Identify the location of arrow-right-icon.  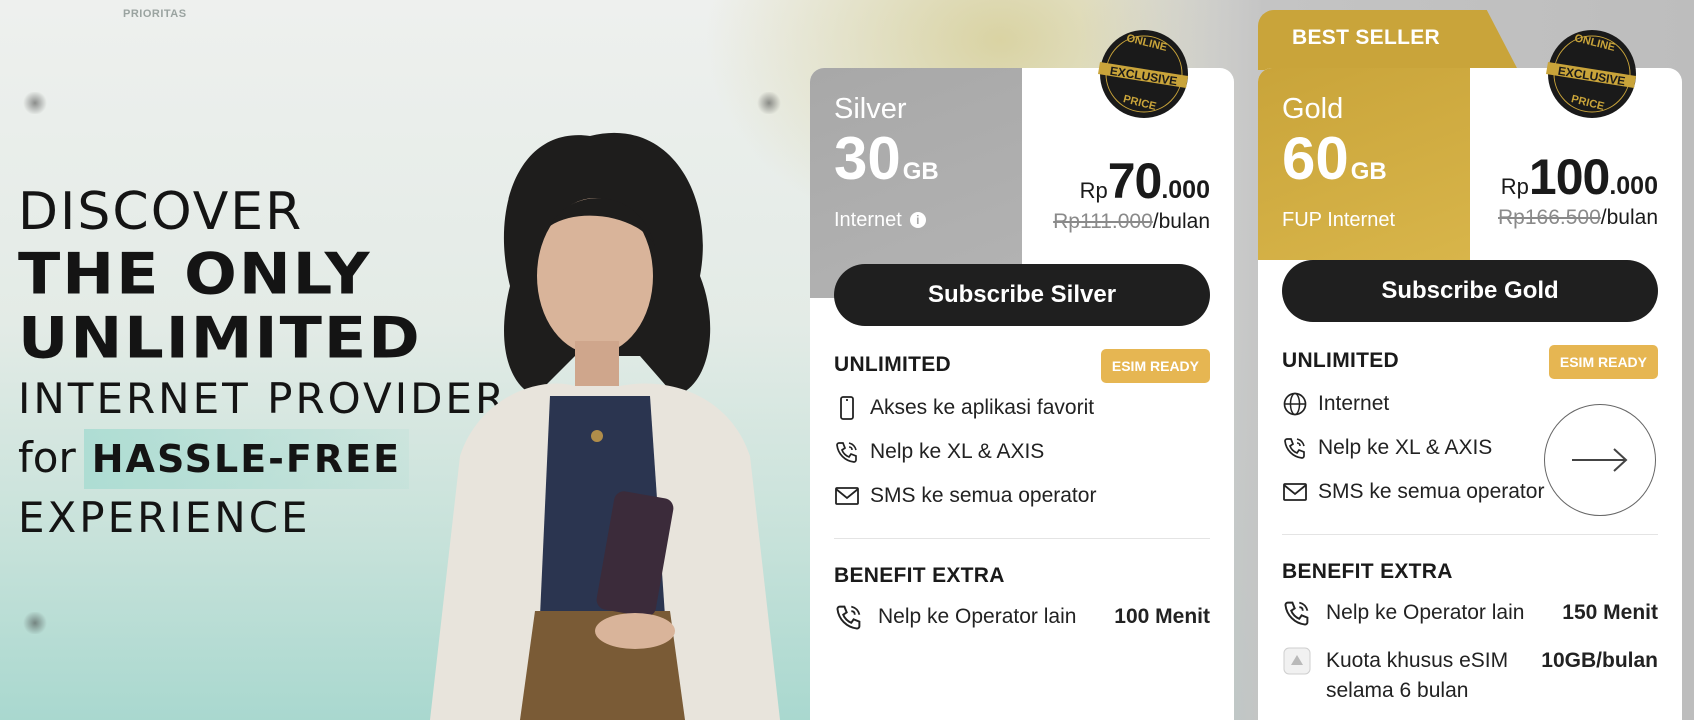
(1600, 460).